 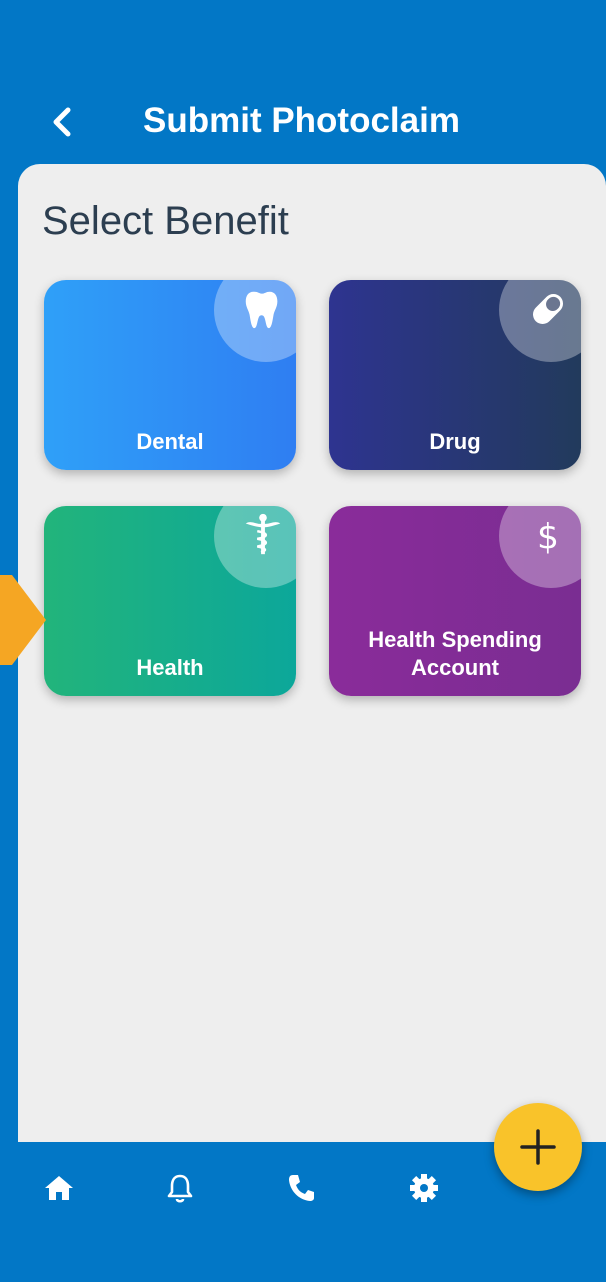 What do you see at coordinates (455, 375) in the screenshot?
I see `benefit-card-drug: Drug` at bounding box center [455, 375].